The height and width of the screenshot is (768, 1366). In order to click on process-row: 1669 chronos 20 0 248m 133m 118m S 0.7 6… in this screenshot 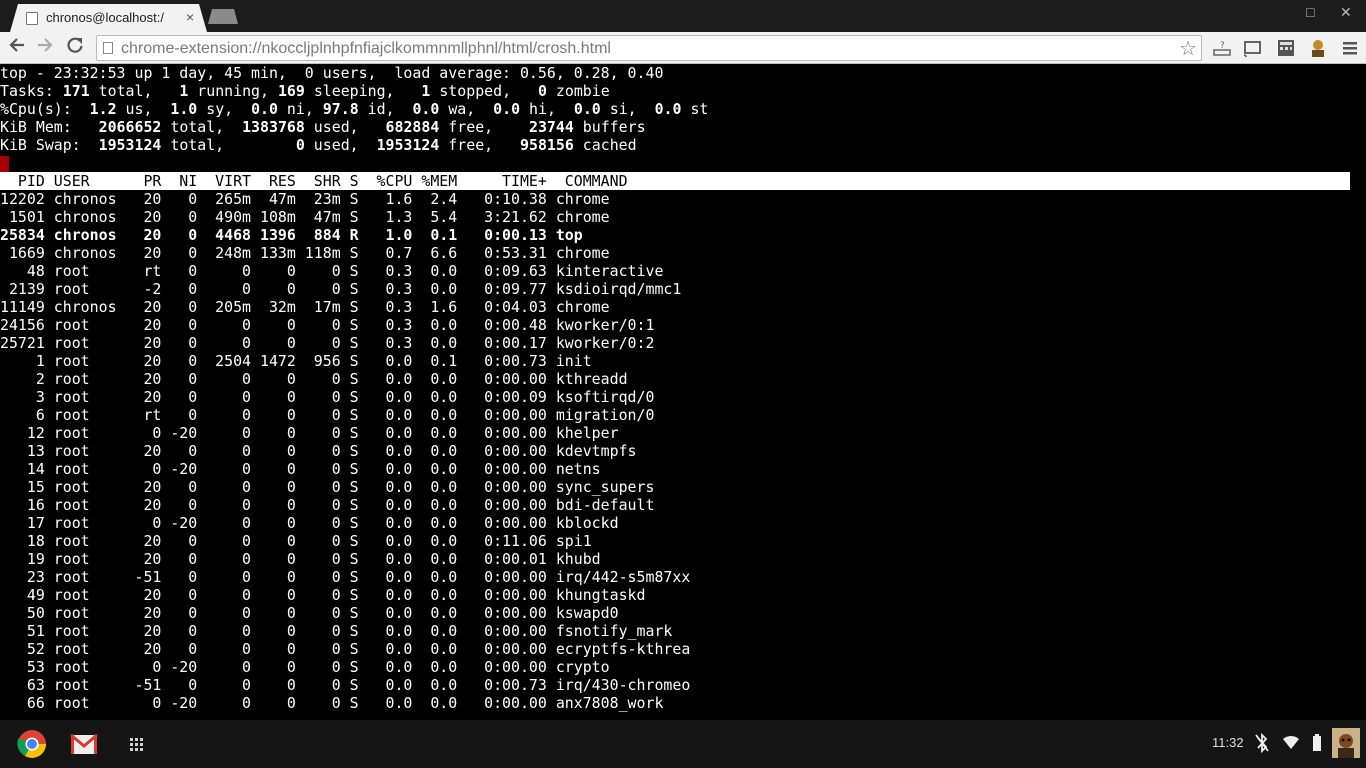, I will do `click(305, 253)`.